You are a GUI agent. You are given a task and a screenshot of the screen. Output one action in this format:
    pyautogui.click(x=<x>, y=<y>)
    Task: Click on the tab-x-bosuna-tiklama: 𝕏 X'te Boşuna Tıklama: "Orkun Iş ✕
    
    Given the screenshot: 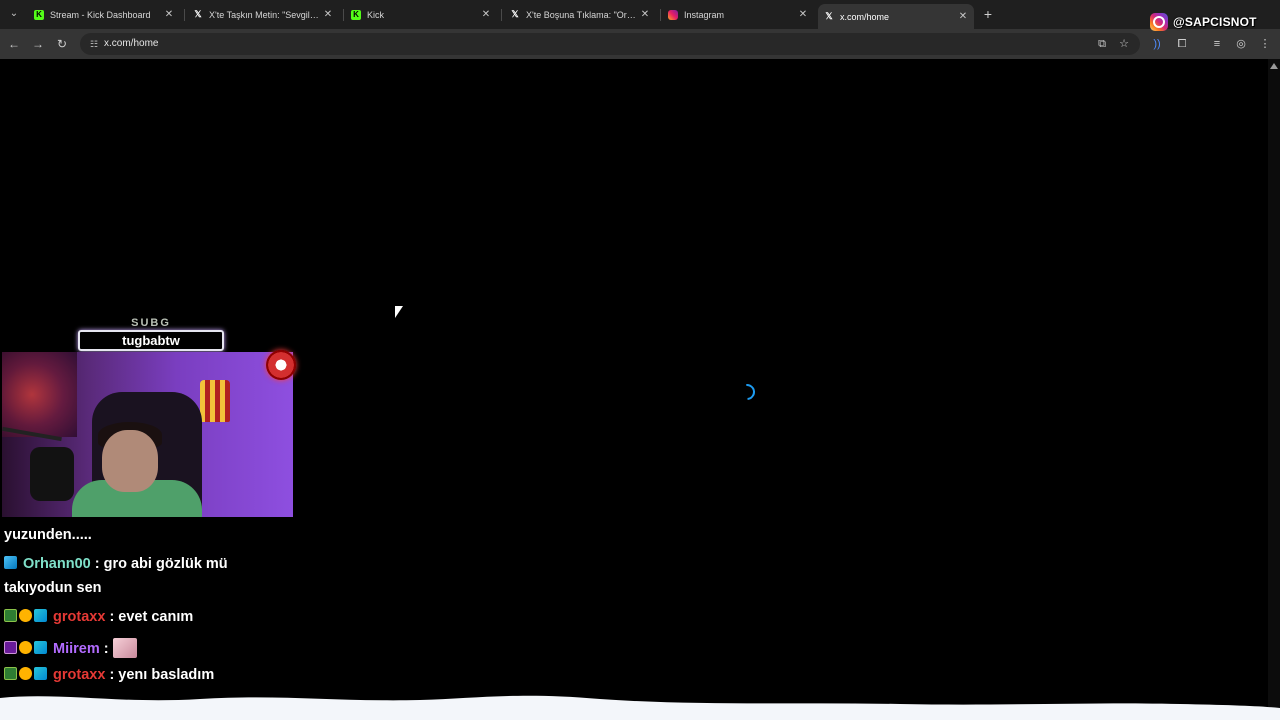 What is the action you would take?
    pyautogui.click(x=580, y=14)
    